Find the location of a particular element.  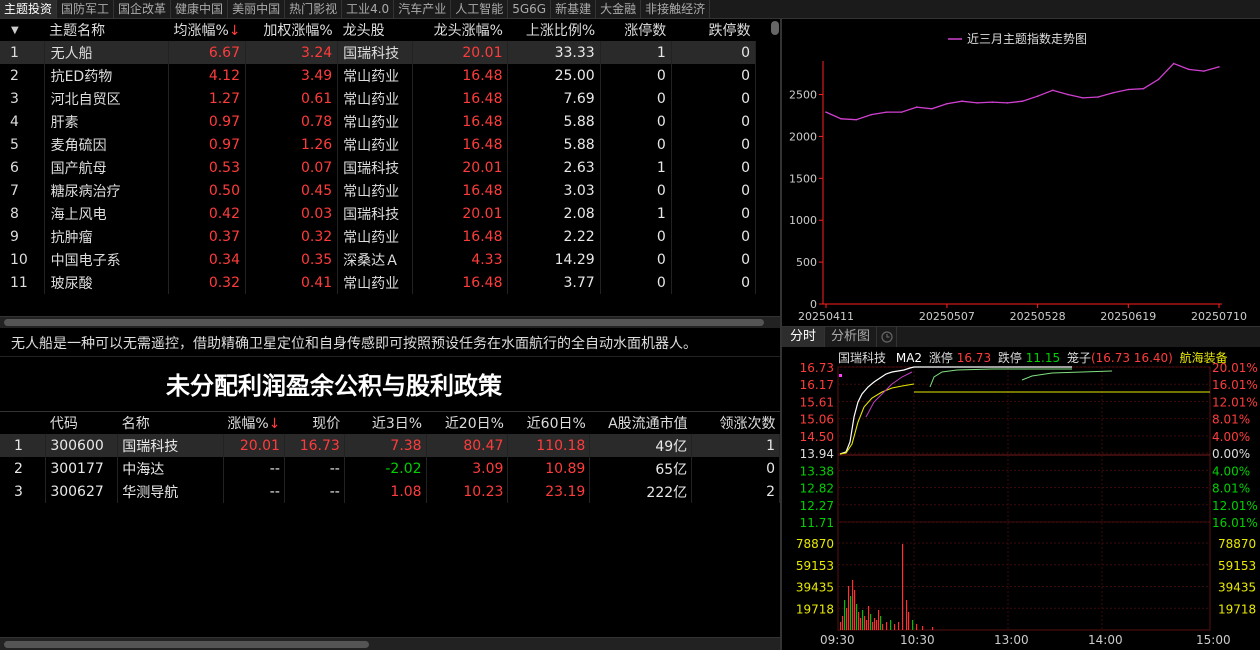

stock-row: 1 300600 国瑞科技 20.01 16.73 7.38 80.47 110.18 49亿 1 is located at coordinates (390, 445).